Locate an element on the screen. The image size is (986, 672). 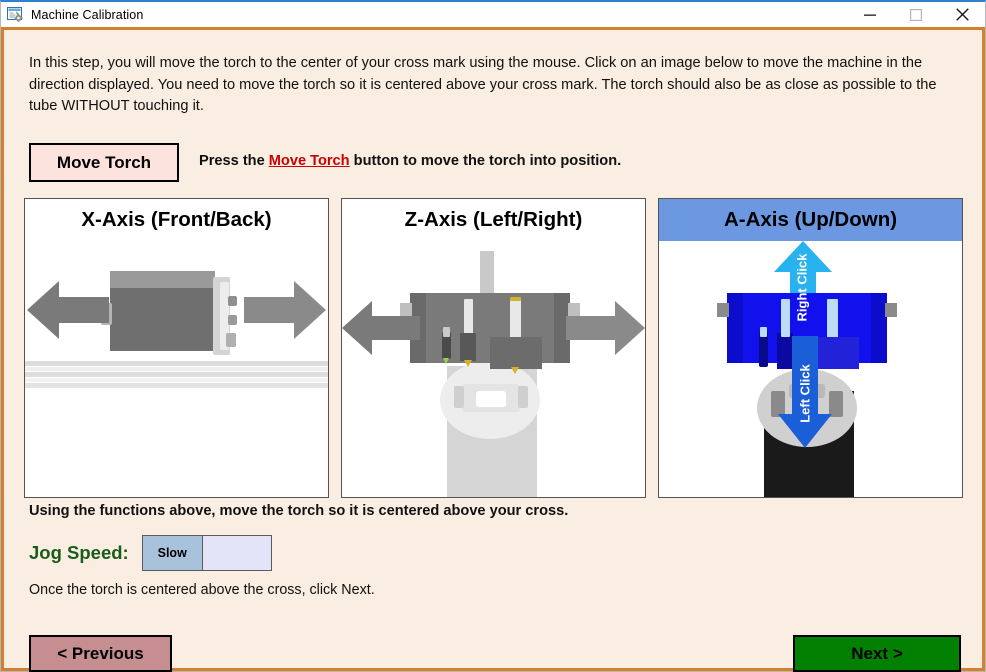
panel-z-axis: Z-Axis (Left/Right) is located at coordinates (493, 348).